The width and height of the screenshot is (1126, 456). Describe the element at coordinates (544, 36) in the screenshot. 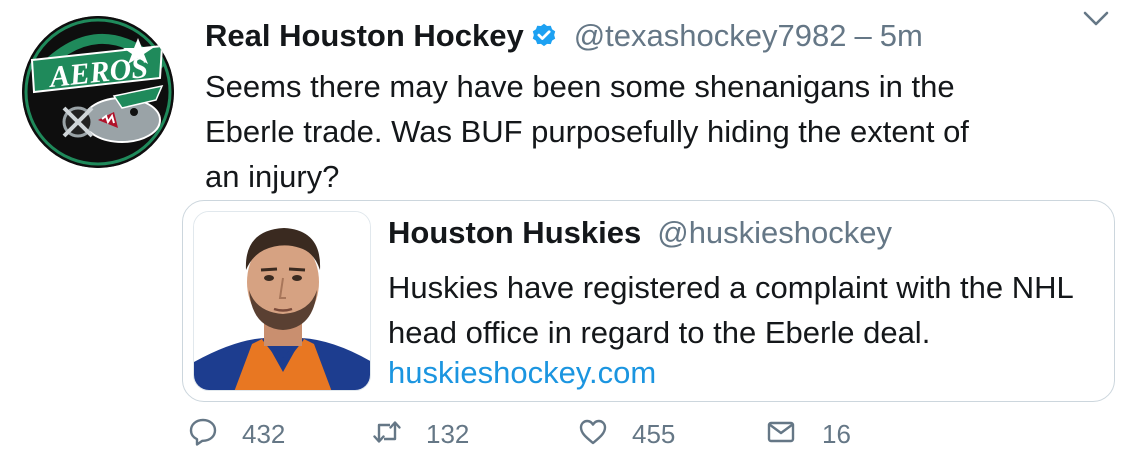

I see `verified-badge-icon` at that location.